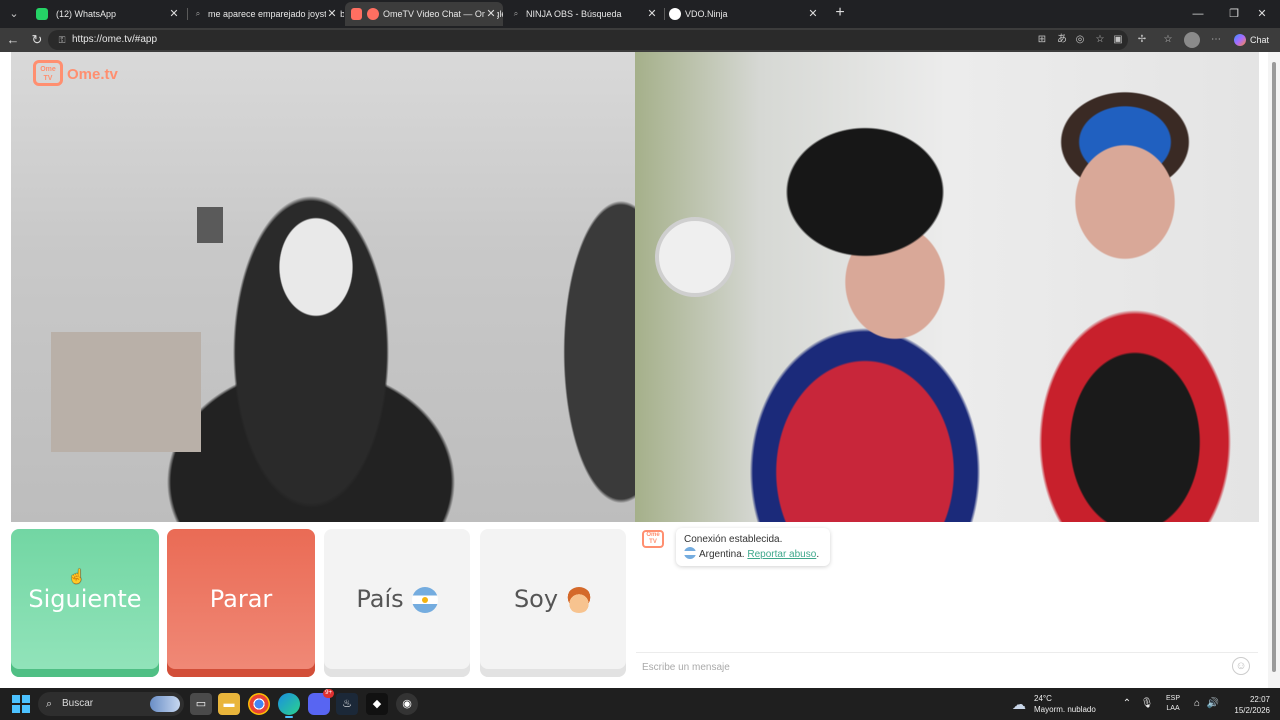 This screenshot has height=720, width=1280. Describe the element at coordinates (377, 704) in the screenshot. I see `obs-ninja-app-icon: ◆` at that location.